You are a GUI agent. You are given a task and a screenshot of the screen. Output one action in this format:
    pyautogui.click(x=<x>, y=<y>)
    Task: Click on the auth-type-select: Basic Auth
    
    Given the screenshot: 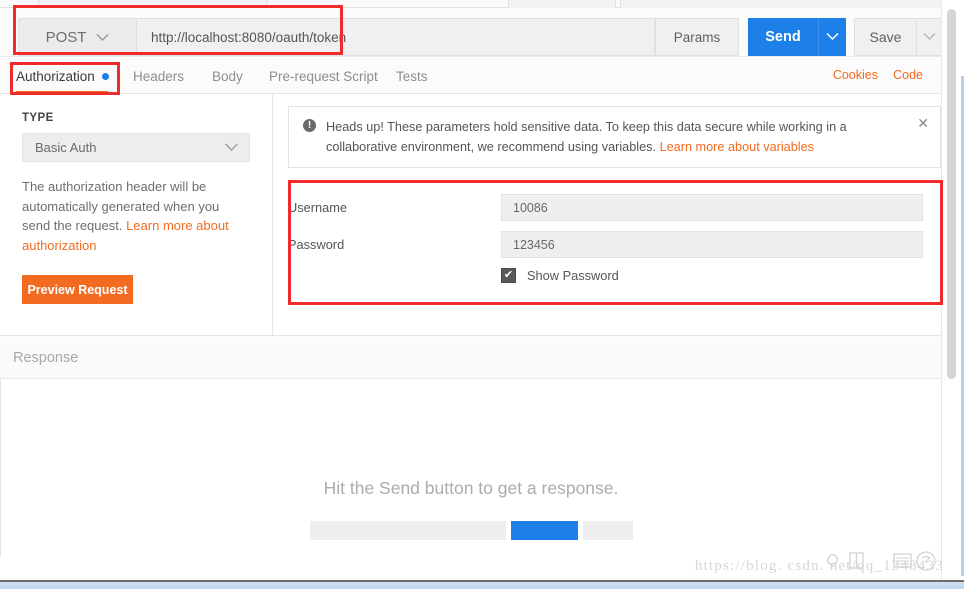 What is the action you would take?
    pyautogui.click(x=136, y=147)
    